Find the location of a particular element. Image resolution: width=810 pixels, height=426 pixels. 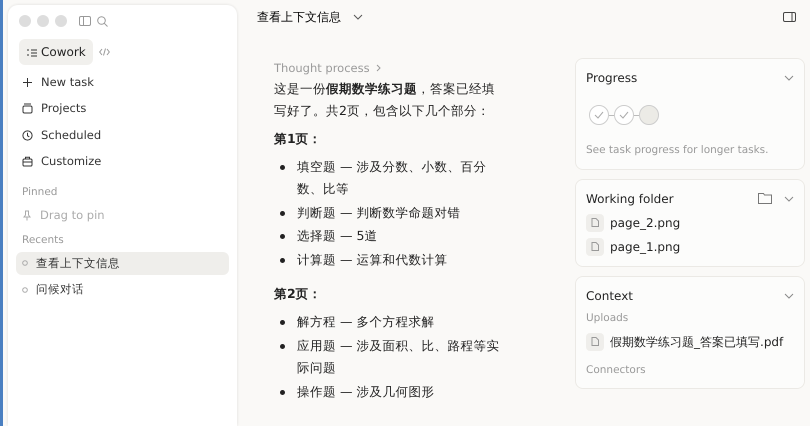

folder-icon is located at coordinates (765, 198).